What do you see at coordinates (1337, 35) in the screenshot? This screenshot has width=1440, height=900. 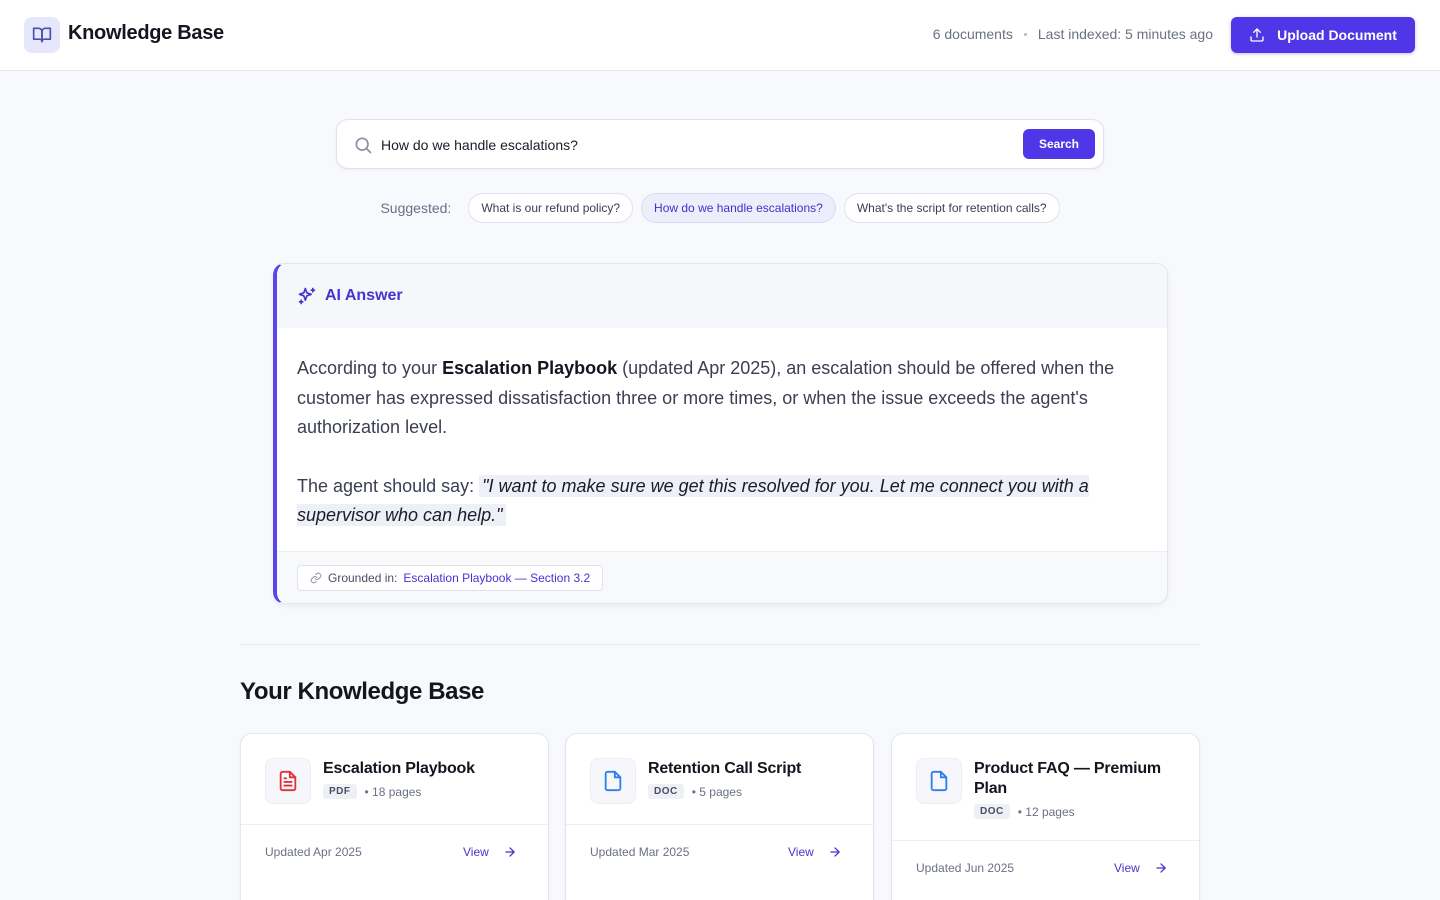 I see `upload-document-label: Upload Document` at bounding box center [1337, 35].